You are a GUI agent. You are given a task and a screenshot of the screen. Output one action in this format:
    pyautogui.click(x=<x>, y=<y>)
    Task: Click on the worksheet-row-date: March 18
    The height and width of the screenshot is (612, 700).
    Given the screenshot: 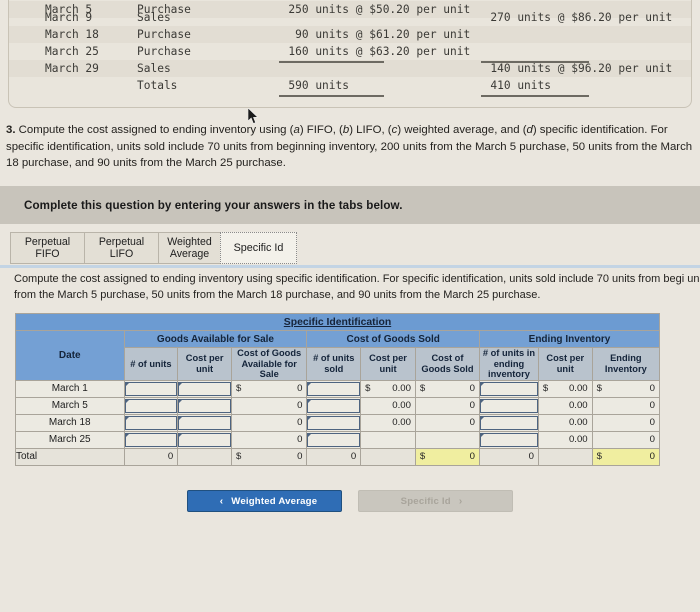 What is the action you would take?
    pyautogui.click(x=72, y=34)
    